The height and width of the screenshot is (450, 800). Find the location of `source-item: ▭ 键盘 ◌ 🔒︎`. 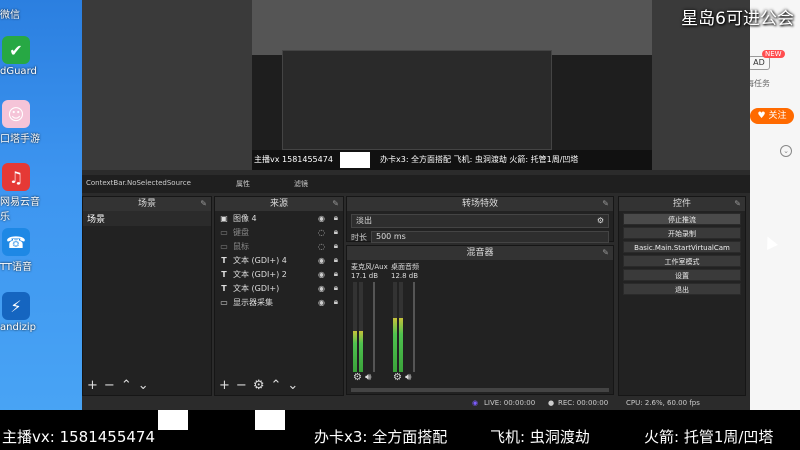

source-item: ▭ 键盘 ◌ 🔒︎ is located at coordinates (279, 232).